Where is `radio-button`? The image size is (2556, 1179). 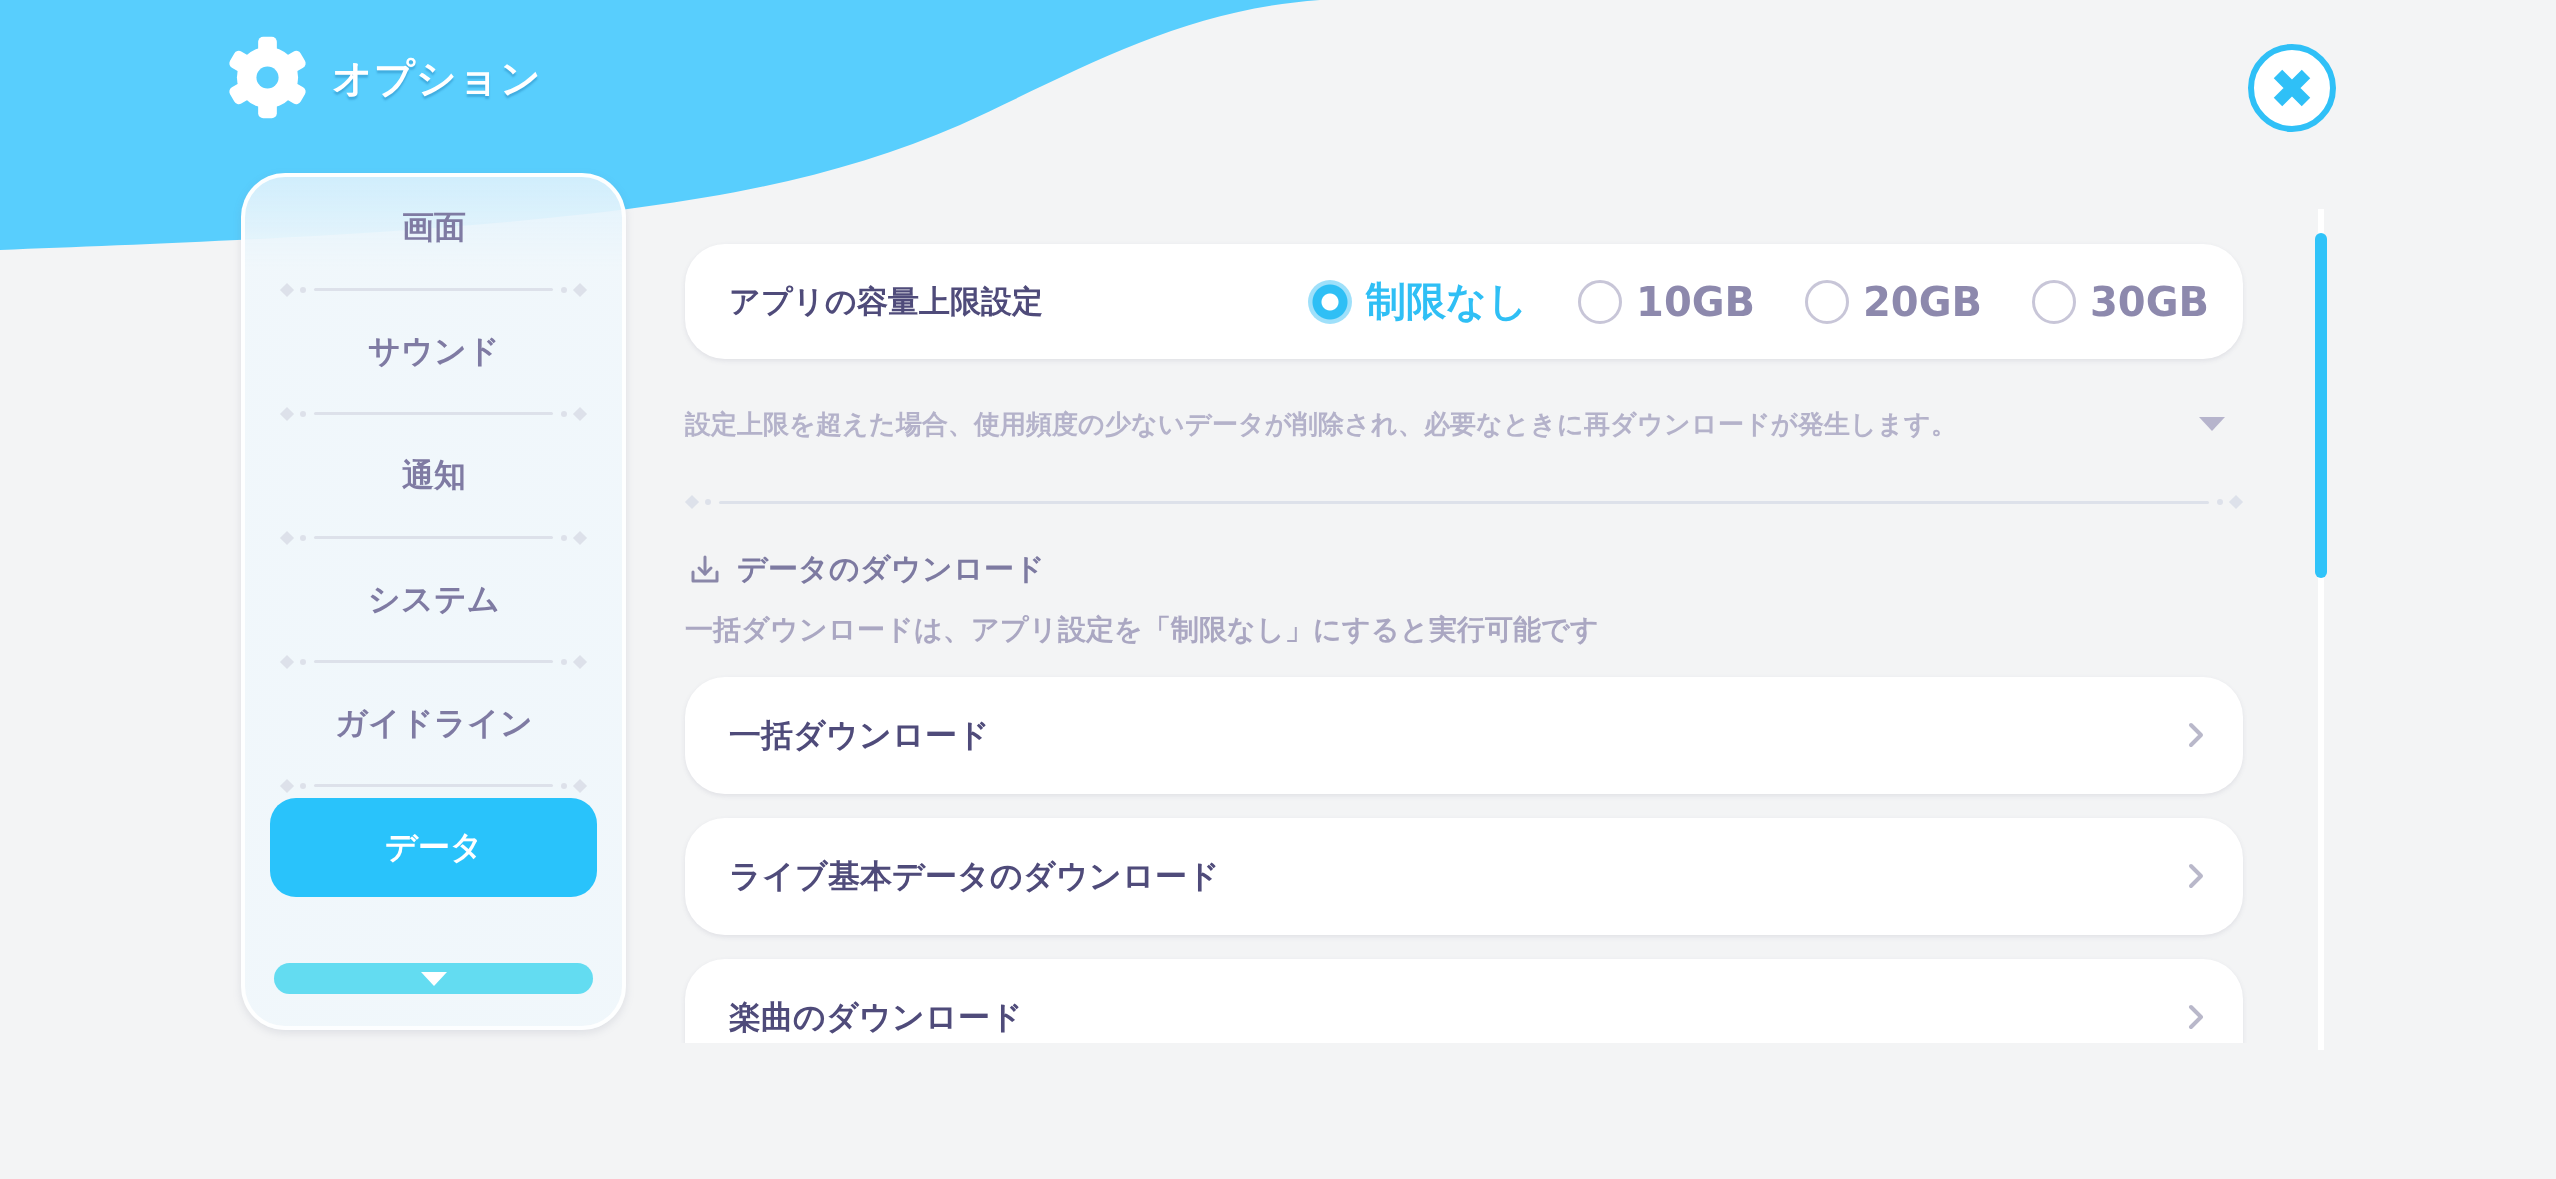
radio-button is located at coordinates (2054, 301).